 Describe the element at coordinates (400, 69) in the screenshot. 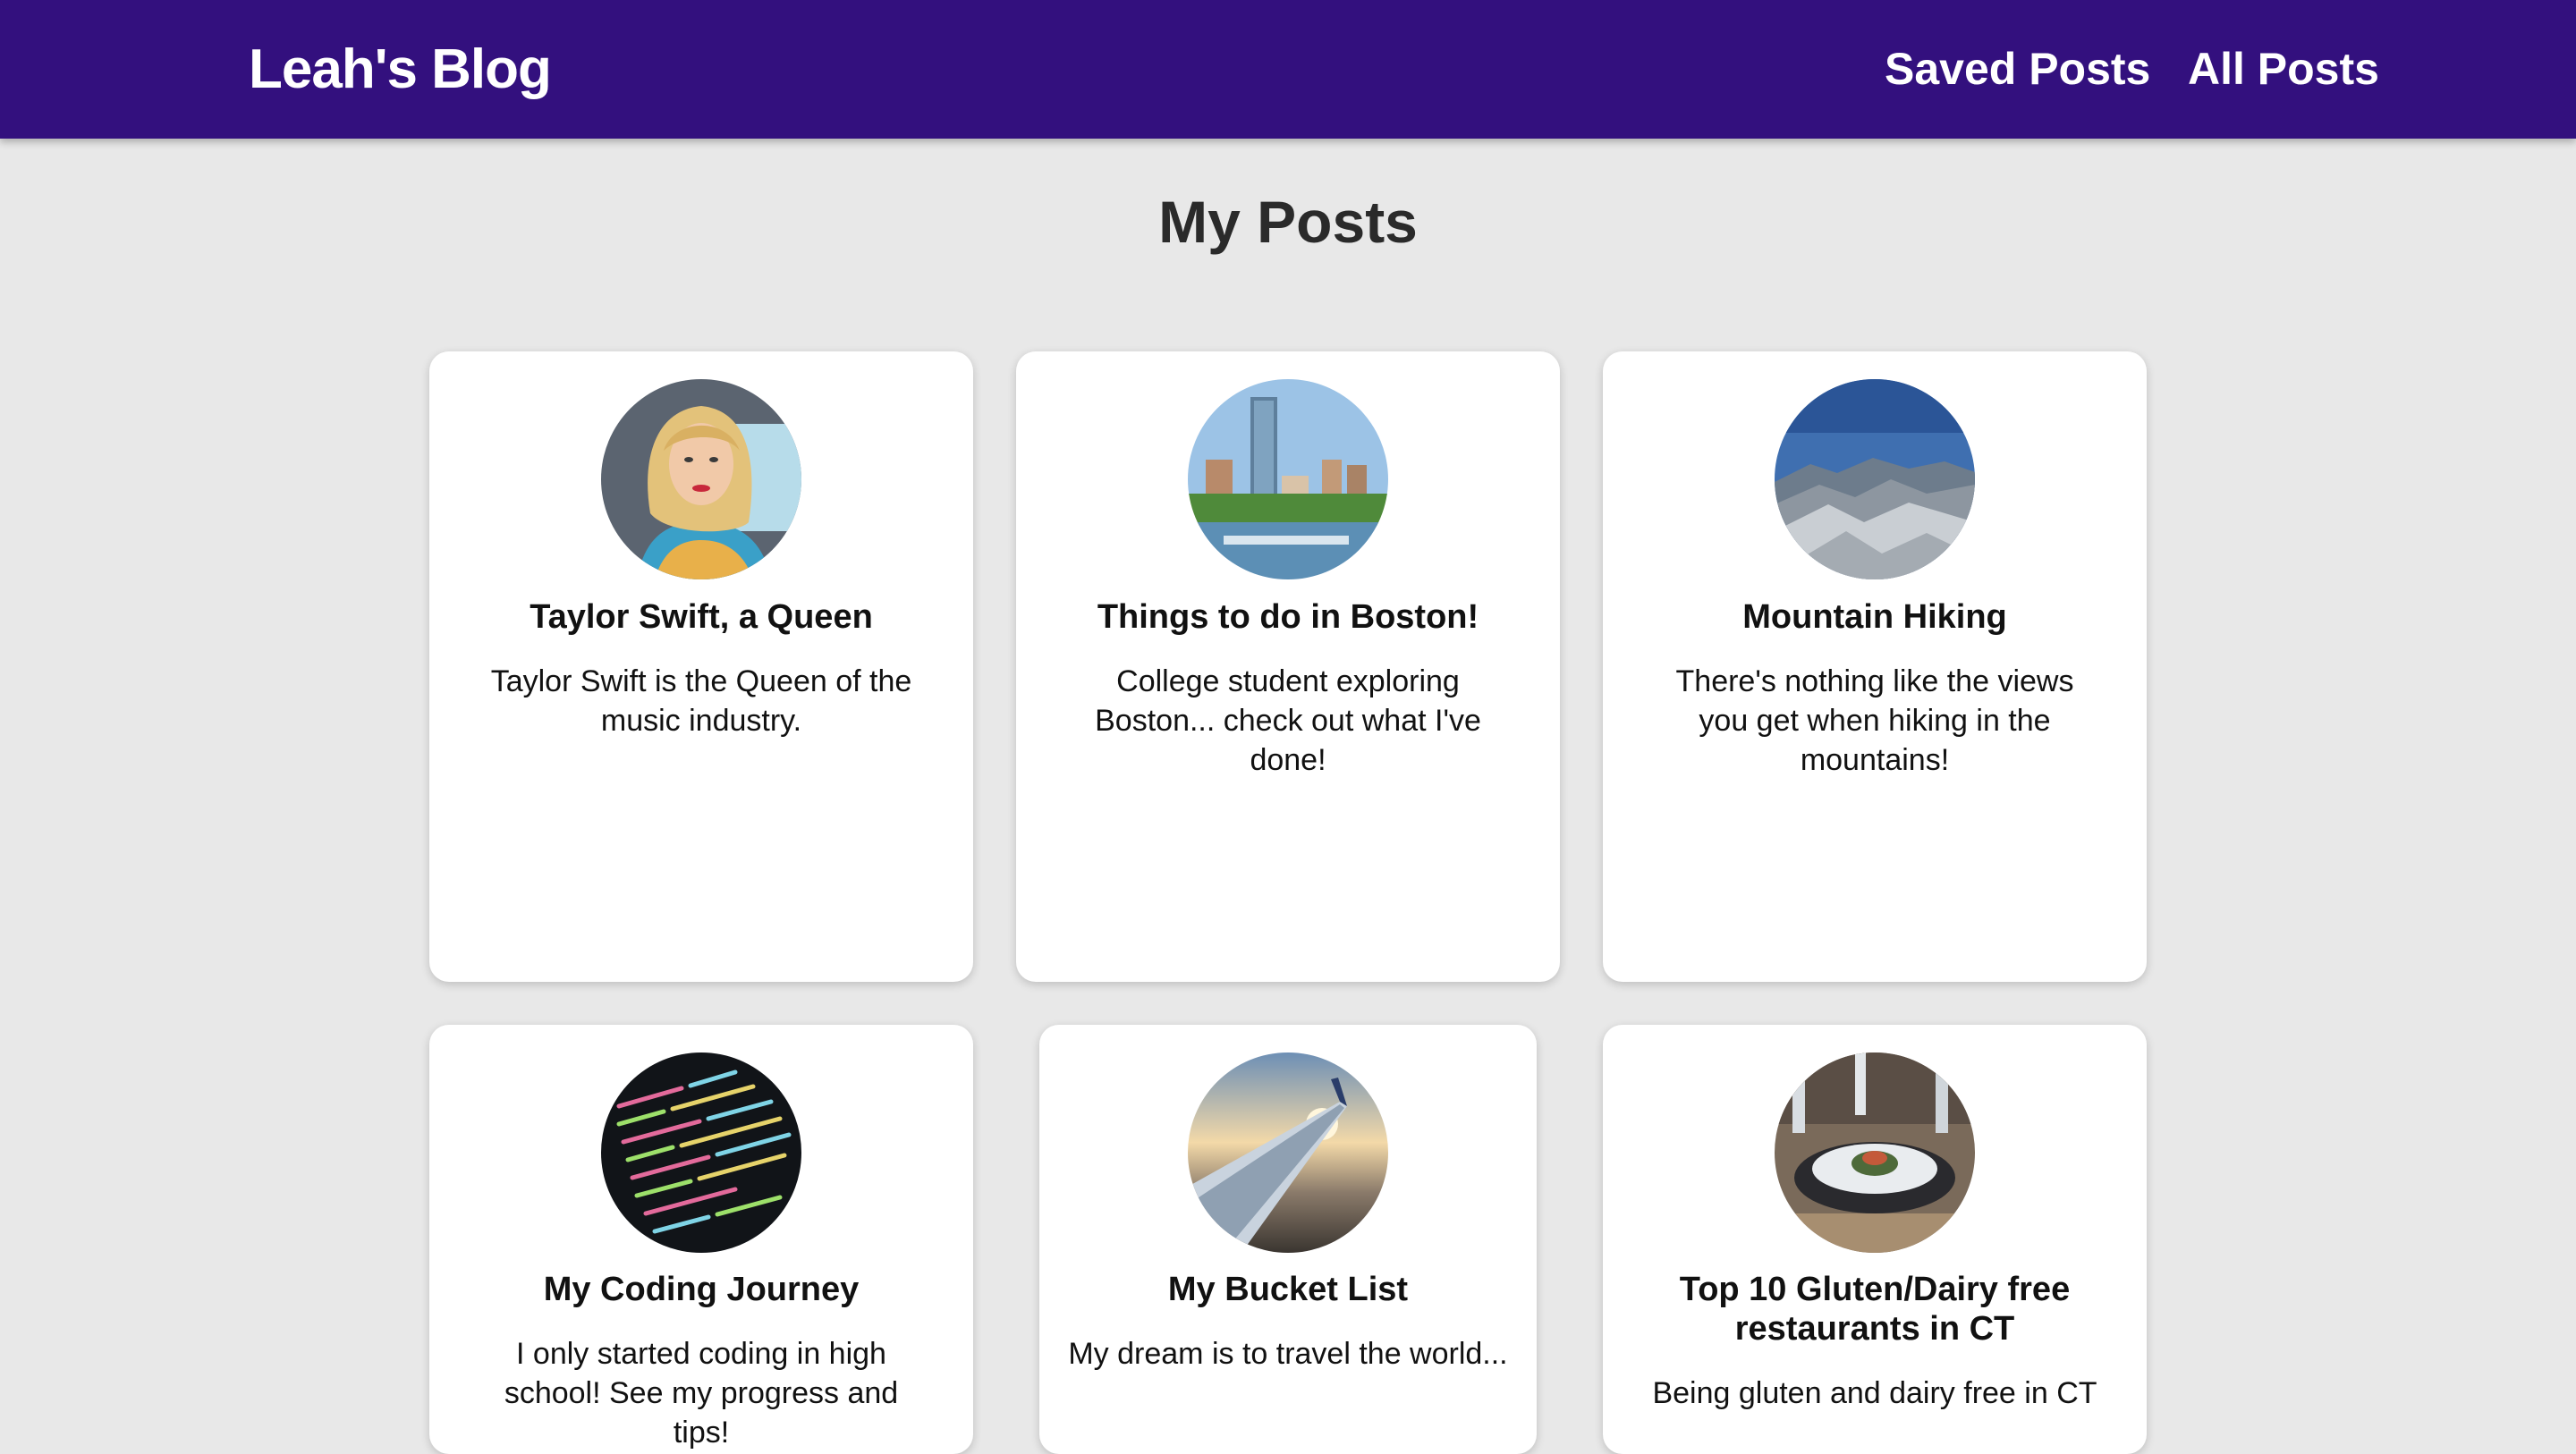

I see `brand-logo-link: Leah's Blog` at that location.